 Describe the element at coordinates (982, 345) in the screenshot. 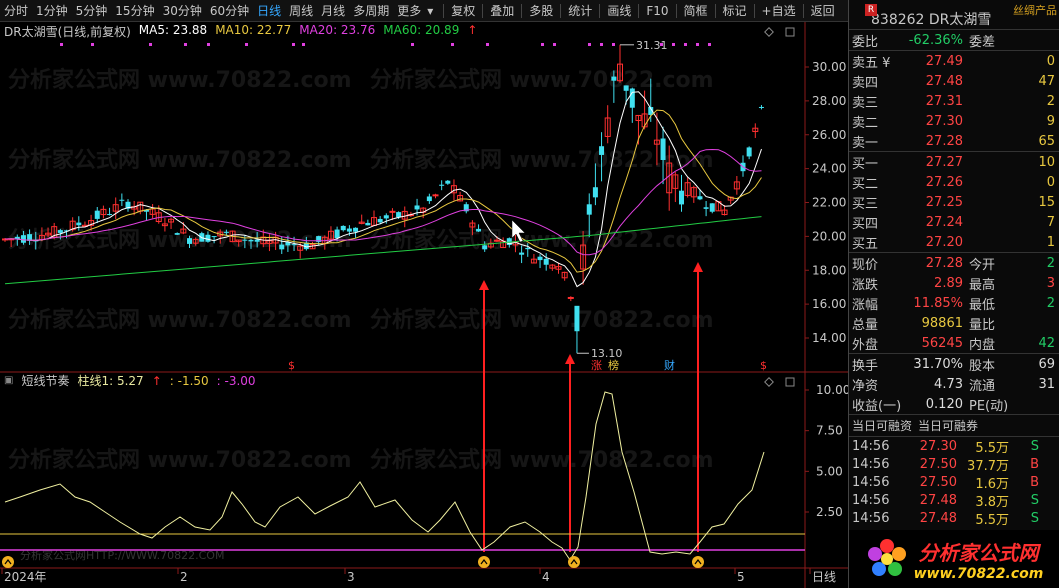

I see `stat-label: 内盘` at that location.